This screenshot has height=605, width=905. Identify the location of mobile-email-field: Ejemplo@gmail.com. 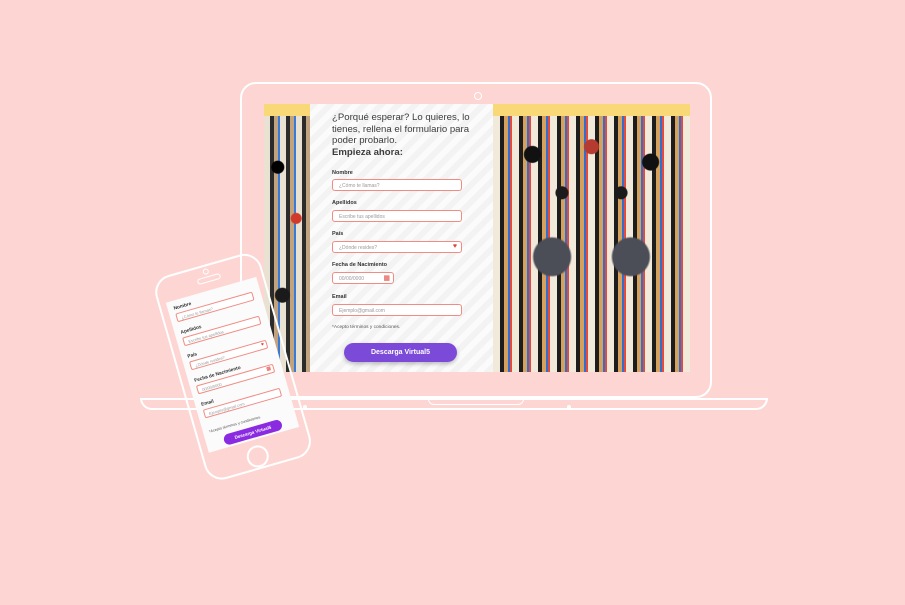
(242, 403).